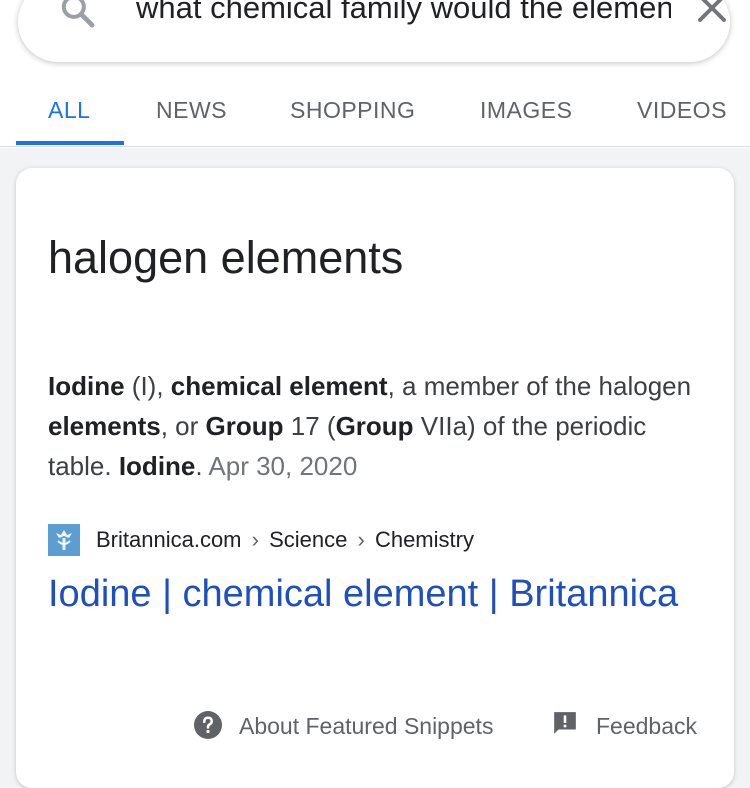  I want to click on snippet-footer: About Featured Snippets Feedback, so click(375, 726).